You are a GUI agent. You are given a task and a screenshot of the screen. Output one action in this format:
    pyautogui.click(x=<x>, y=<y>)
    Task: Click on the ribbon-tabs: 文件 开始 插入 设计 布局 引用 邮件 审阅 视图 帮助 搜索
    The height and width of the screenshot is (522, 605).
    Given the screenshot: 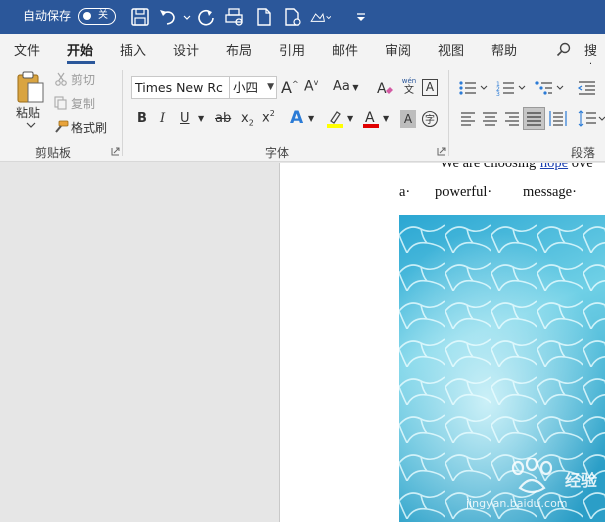 What is the action you would take?
    pyautogui.click(x=302, y=56)
    